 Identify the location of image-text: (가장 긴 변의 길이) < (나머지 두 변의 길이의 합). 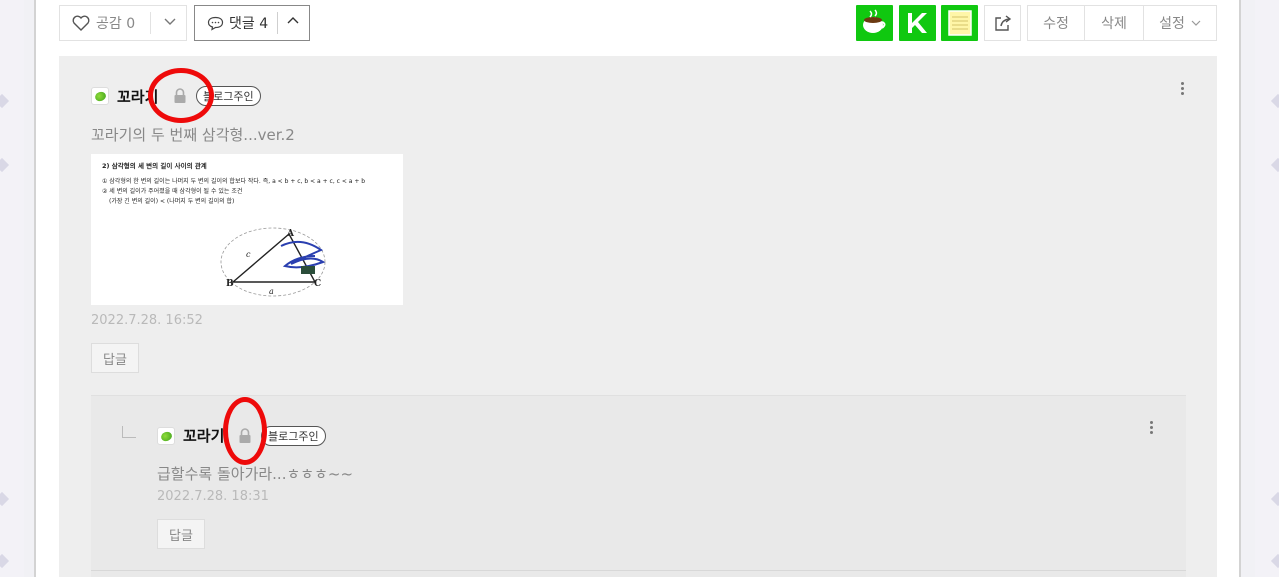
(172, 201).